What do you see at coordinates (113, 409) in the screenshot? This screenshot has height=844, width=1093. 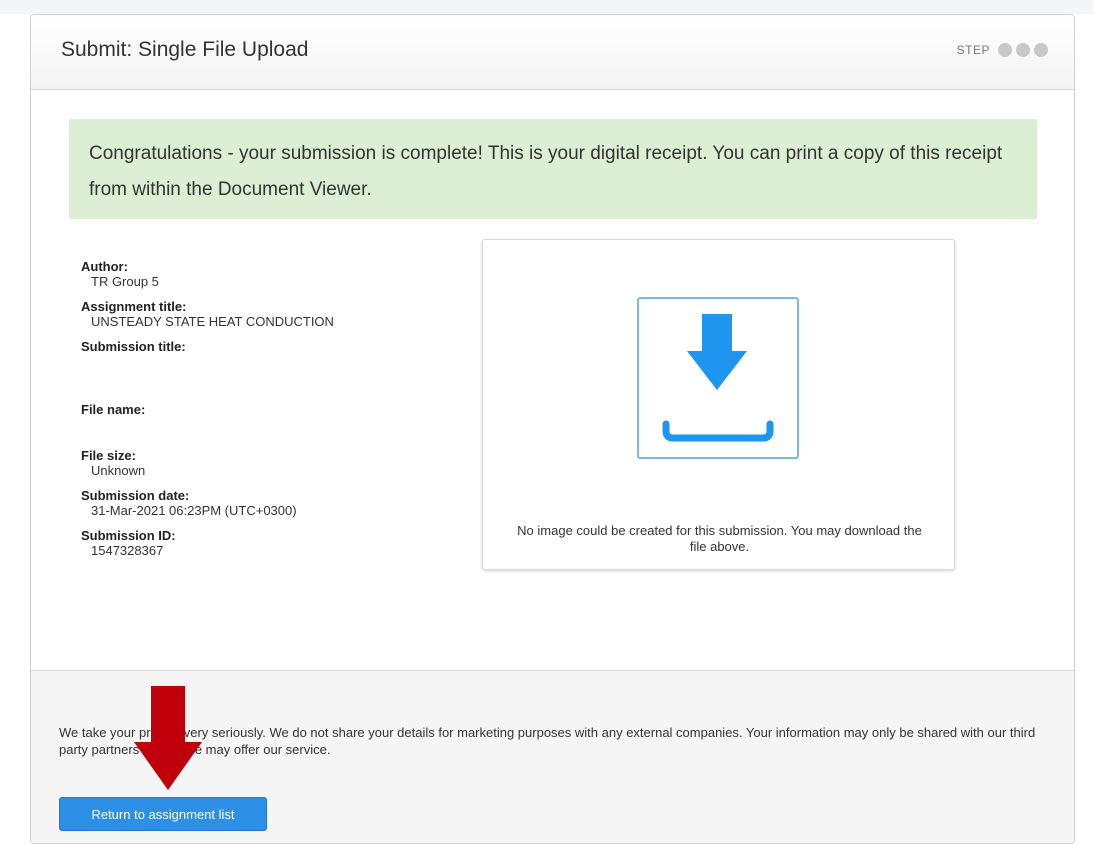 I see `file-name-label: File name:` at bounding box center [113, 409].